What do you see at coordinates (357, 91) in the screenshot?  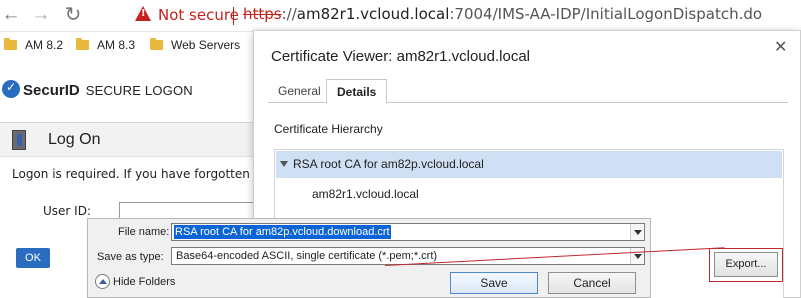 I see `tab-details: Details` at bounding box center [357, 91].